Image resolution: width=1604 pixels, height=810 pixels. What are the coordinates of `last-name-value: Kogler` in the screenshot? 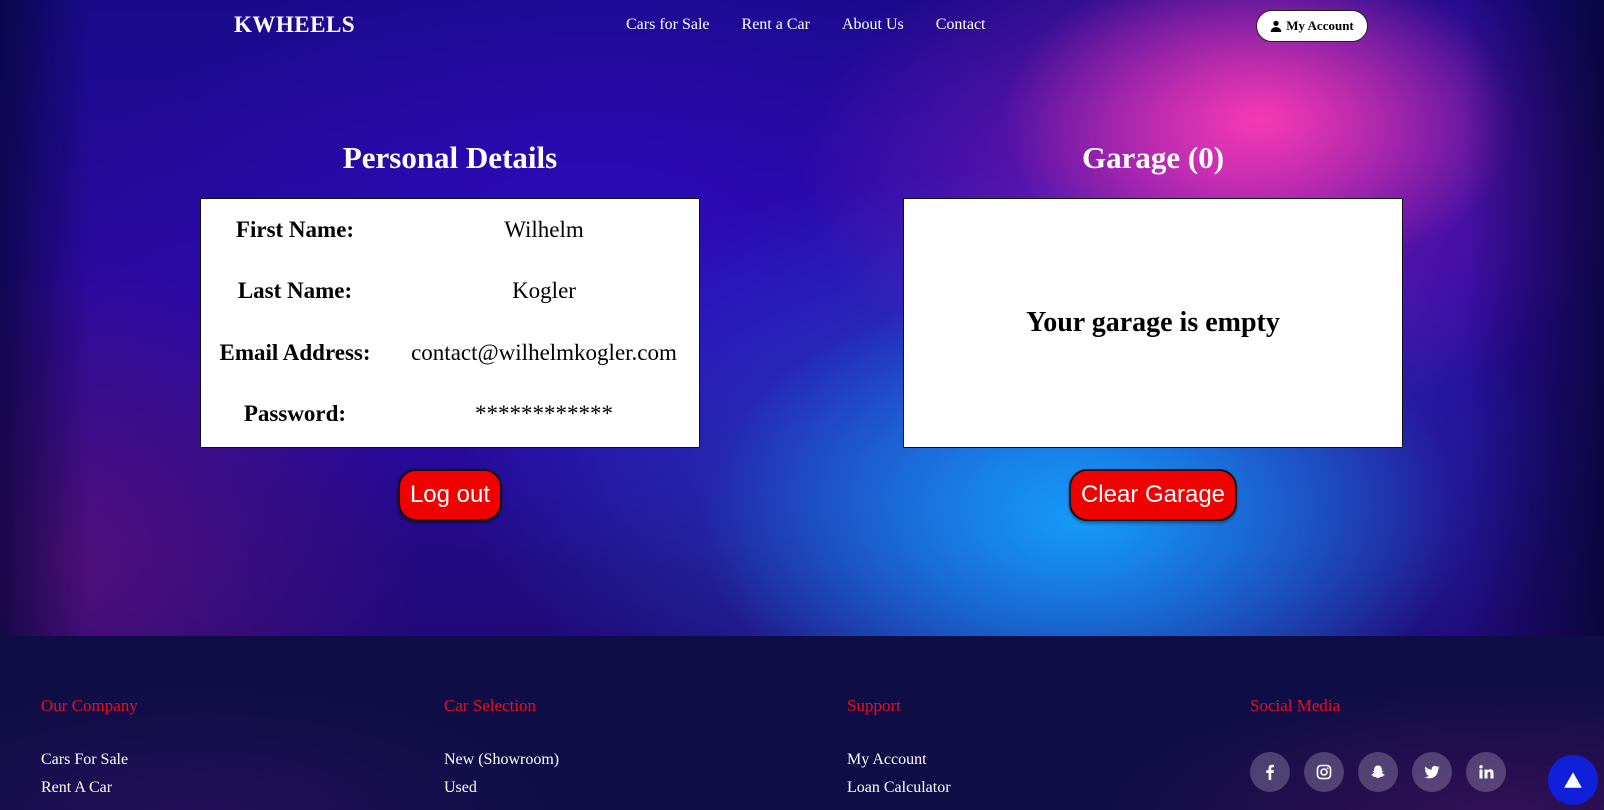 It's located at (544, 290).